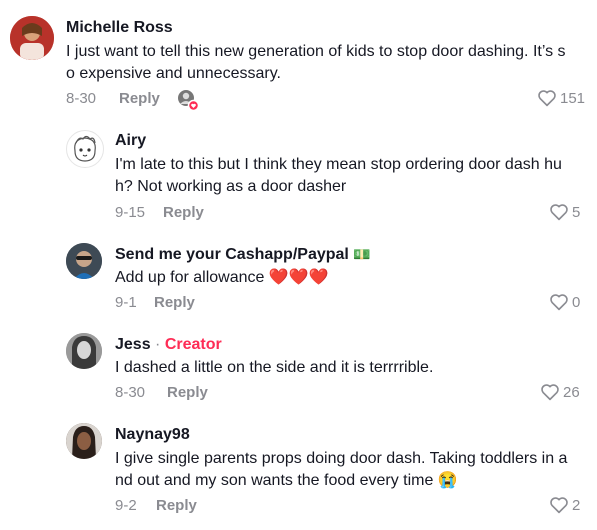 This screenshot has height=530, width=597. I want to click on like-count: 2, so click(576, 505).